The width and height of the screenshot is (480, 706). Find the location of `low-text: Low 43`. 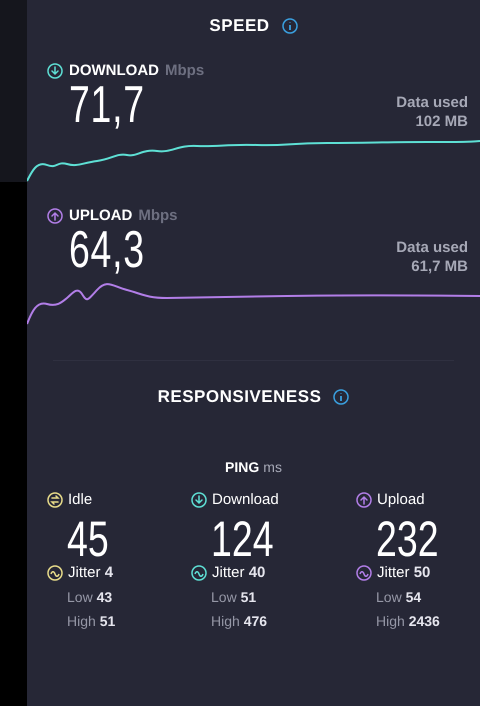

low-text: Low 43 is located at coordinates (90, 597).